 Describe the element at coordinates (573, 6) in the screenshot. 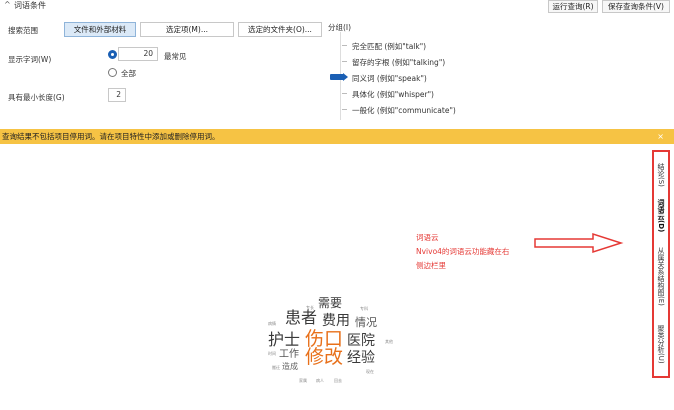

I see `run-query-button: 运行查询(R)` at that location.